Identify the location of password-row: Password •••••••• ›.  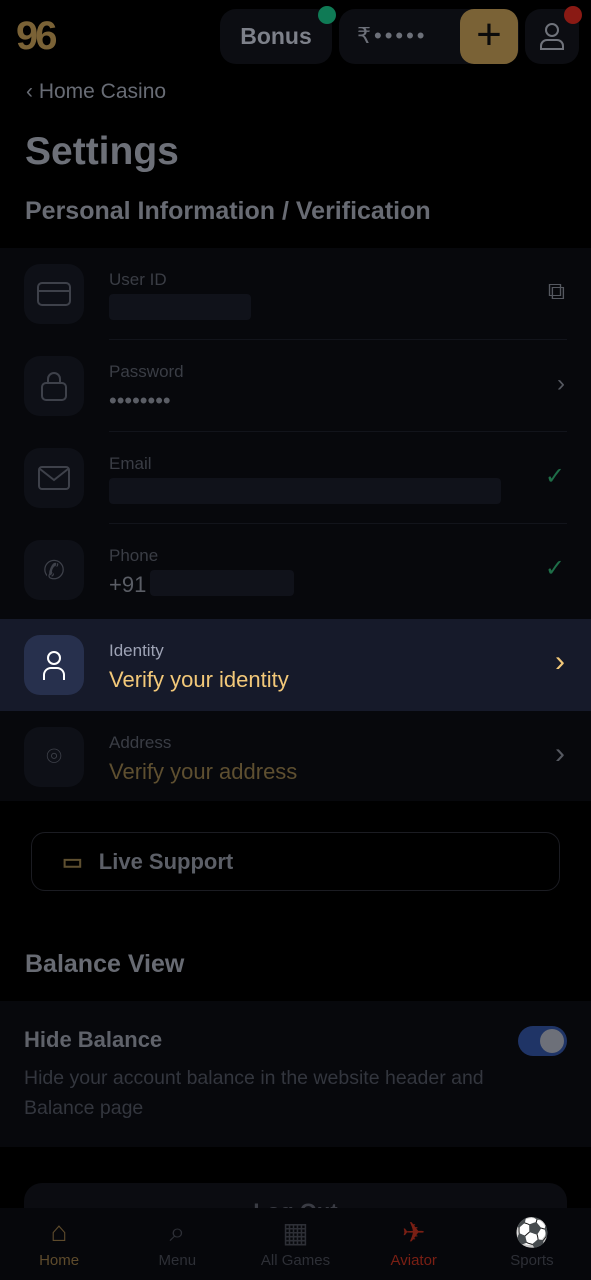
(295, 386).